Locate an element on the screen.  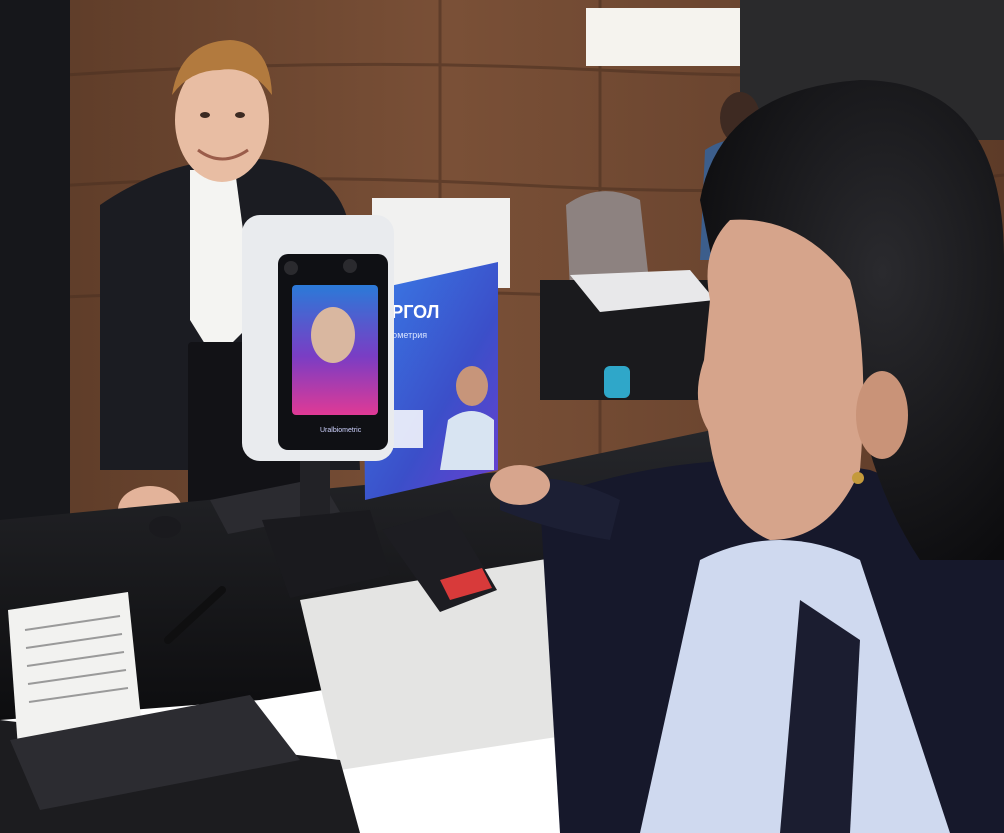
terminal-label: Uralbiometric is located at coordinates (341, 430).